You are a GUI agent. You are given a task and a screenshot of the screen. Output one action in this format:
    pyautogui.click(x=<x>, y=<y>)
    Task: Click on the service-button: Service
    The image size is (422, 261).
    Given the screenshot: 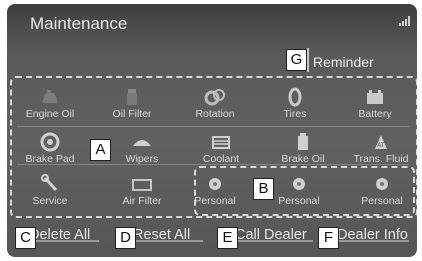 What is the action you would take?
    pyautogui.click(x=50, y=190)
    